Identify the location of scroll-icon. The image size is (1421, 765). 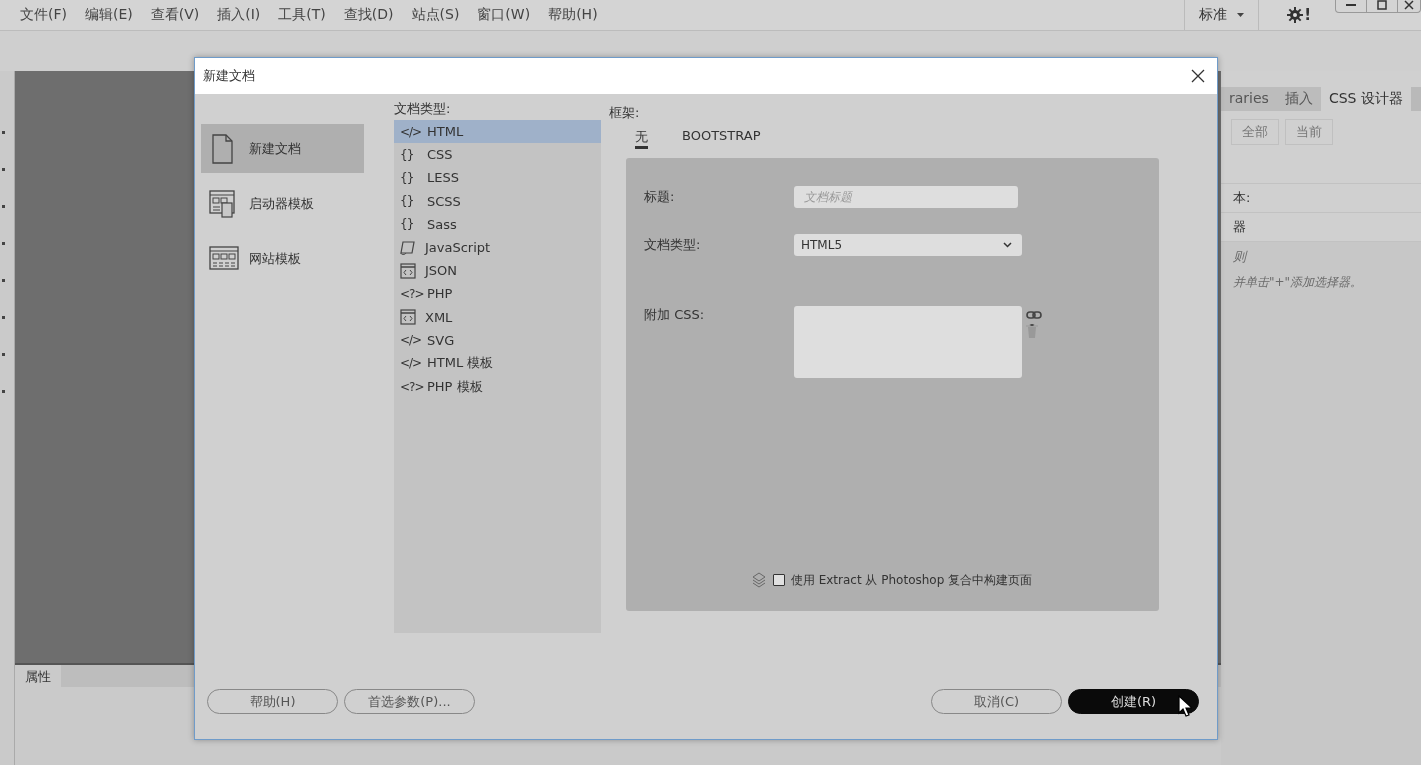
(408, 247).